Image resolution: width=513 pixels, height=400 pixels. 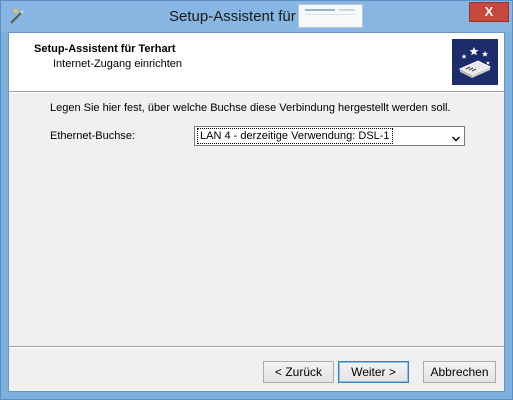 I want to click on ethernet-label: Ethernet-Buchse:, so click(x=92, y=136).